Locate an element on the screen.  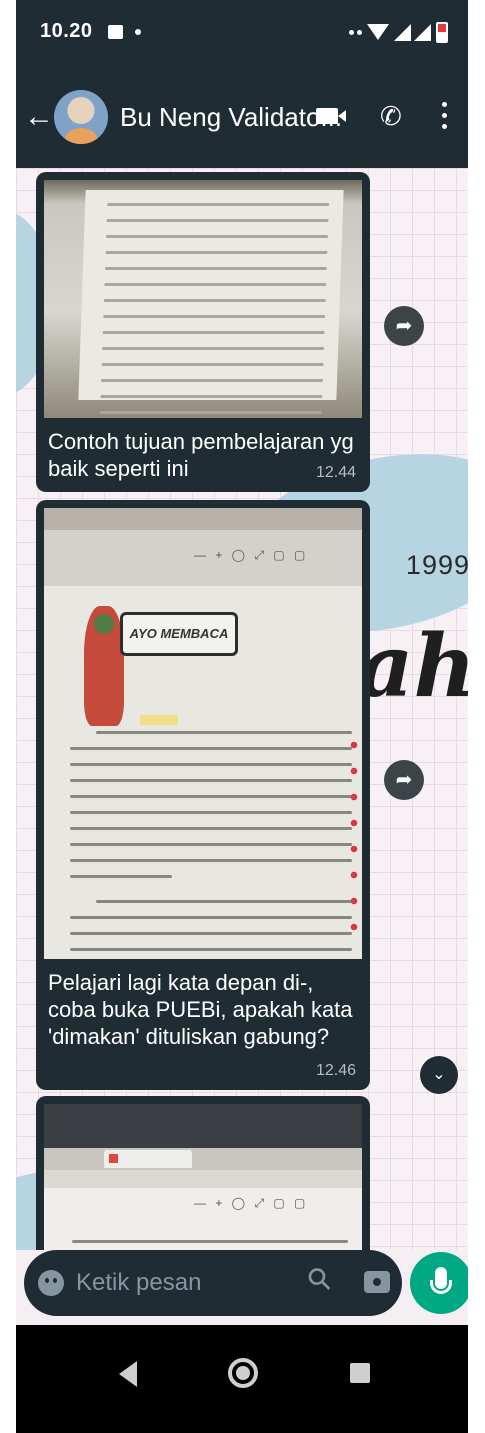
more-options-icon is located at coordinates (445, 117).